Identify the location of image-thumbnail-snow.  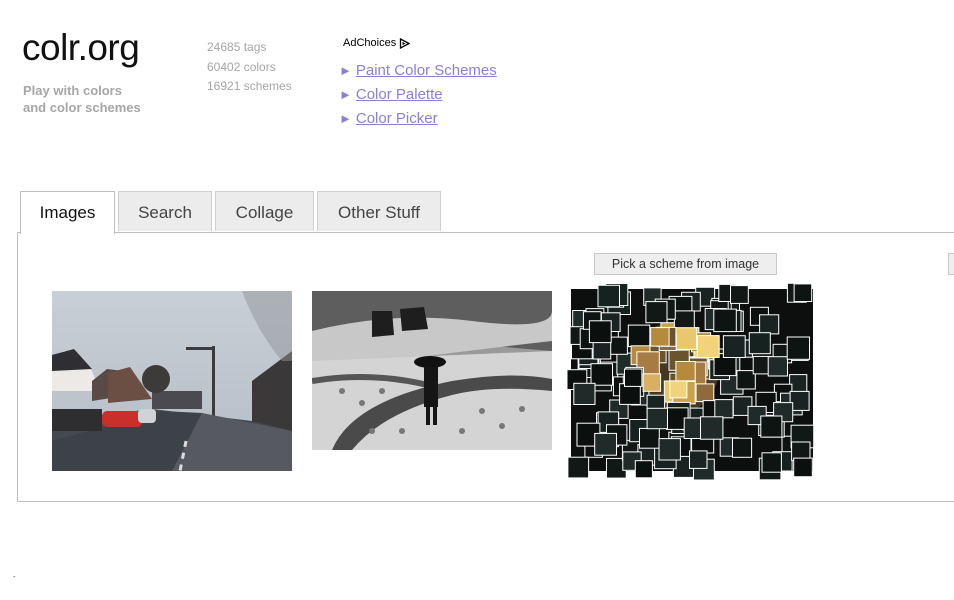
(432, 370).